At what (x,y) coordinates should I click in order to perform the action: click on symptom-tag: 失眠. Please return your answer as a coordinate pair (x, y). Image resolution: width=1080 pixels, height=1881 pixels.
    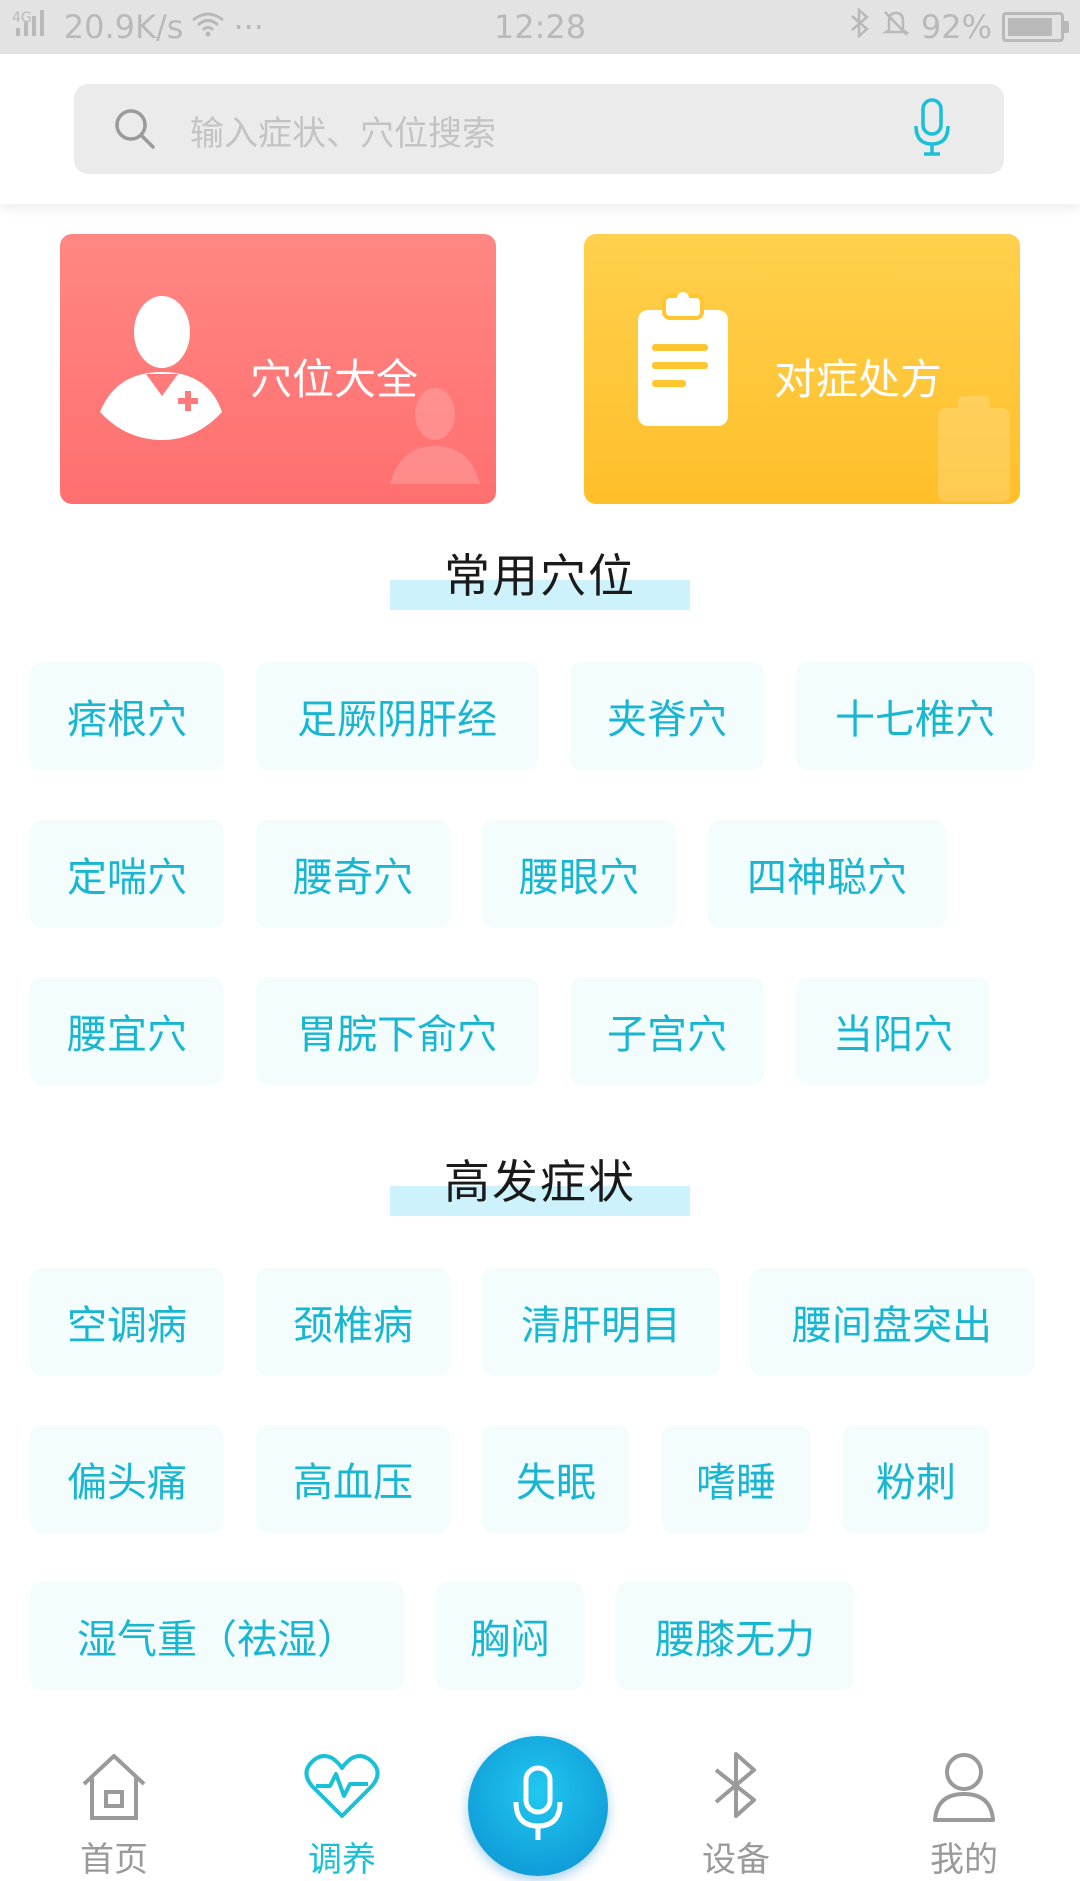
    Looking at the image, I should click on (556, 1479).